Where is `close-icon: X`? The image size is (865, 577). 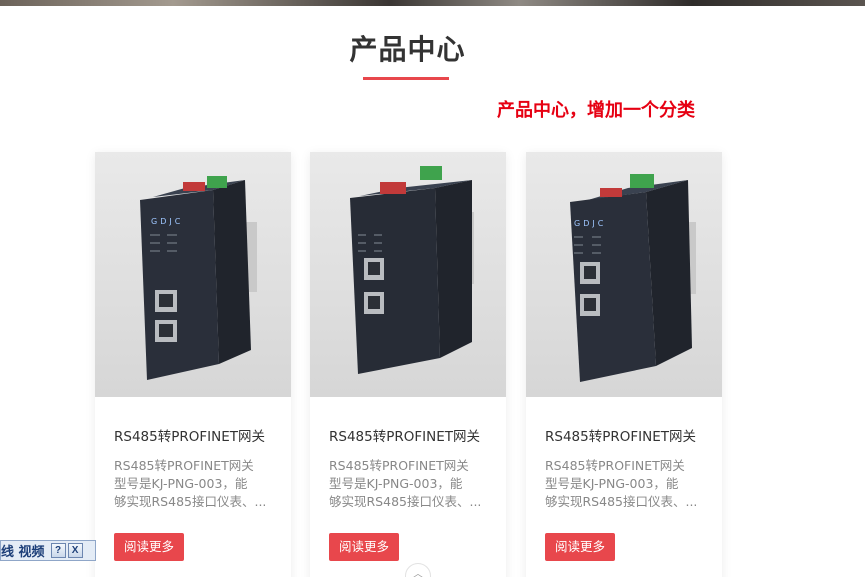 close-icon: X is located at coordinates (75, 550).